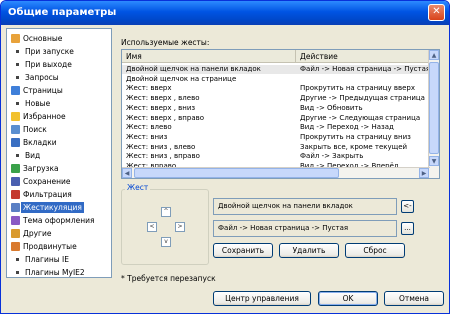 This screenshot has height=314, width=450. What do you see at coordinates (15, 233) in the screenshot?
I see `other-icon` at bounding box center [15, 233].